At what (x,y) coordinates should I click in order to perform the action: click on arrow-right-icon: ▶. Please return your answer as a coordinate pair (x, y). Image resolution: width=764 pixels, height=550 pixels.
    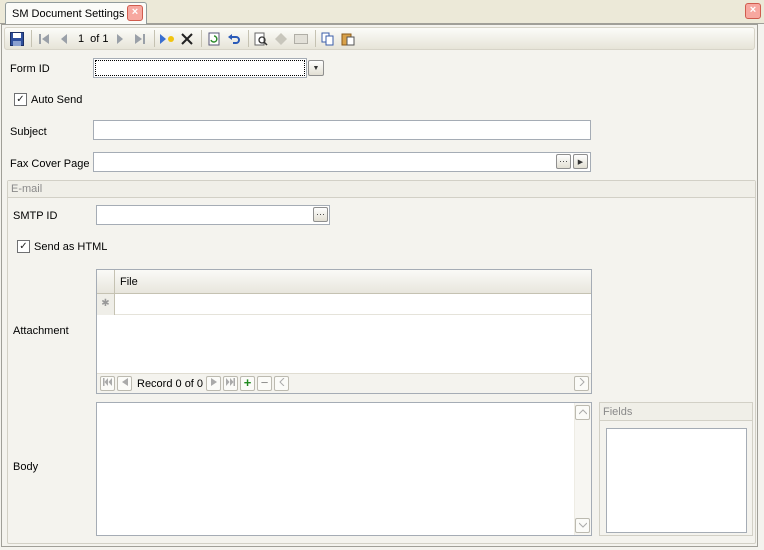
    Looking at the image, I should click on (580, 162).